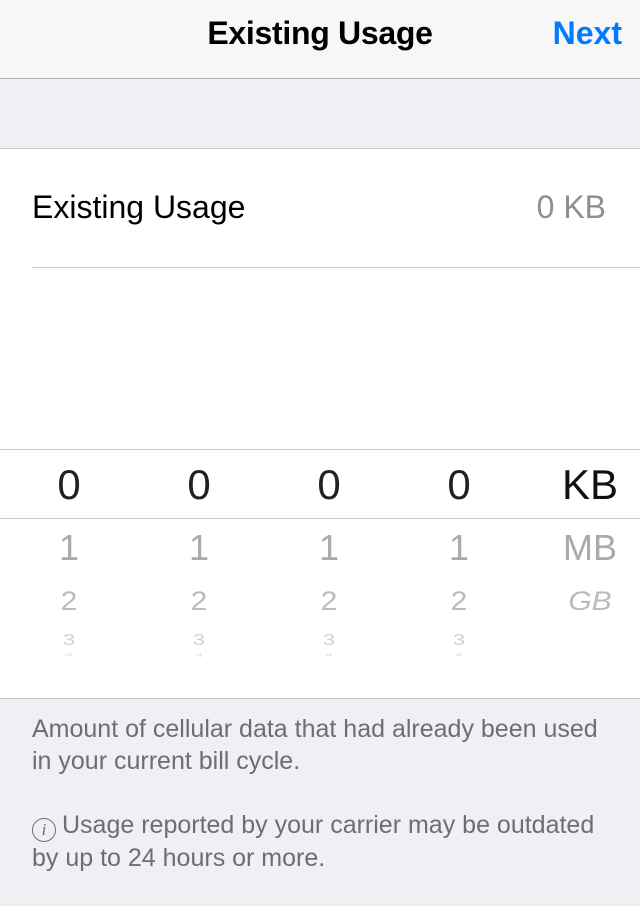 The height and width of the screenshot is (906, 640). Describe the element at coordinates (590, 548) in the screenshot. I see `picker-option-unit: MB` at that location.